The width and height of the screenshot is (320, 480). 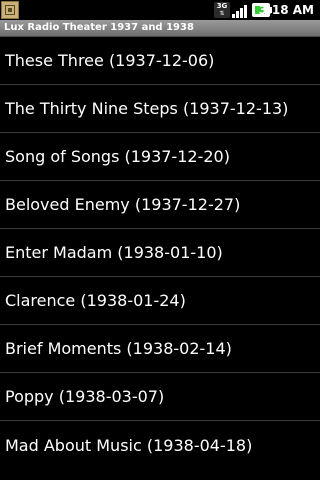 I want to click on list-item: The Thirty Nine Steps (1937-12-13), so click(x=160, y=109).